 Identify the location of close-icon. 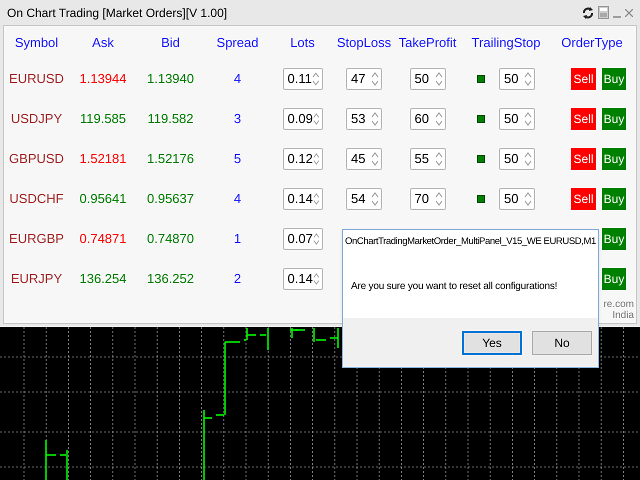
(629, 12).